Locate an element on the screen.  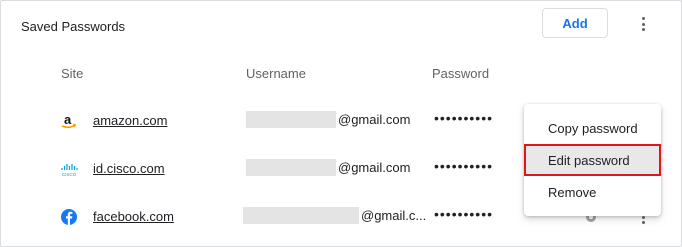
facebook-icon is located at coordinates (69, 217).